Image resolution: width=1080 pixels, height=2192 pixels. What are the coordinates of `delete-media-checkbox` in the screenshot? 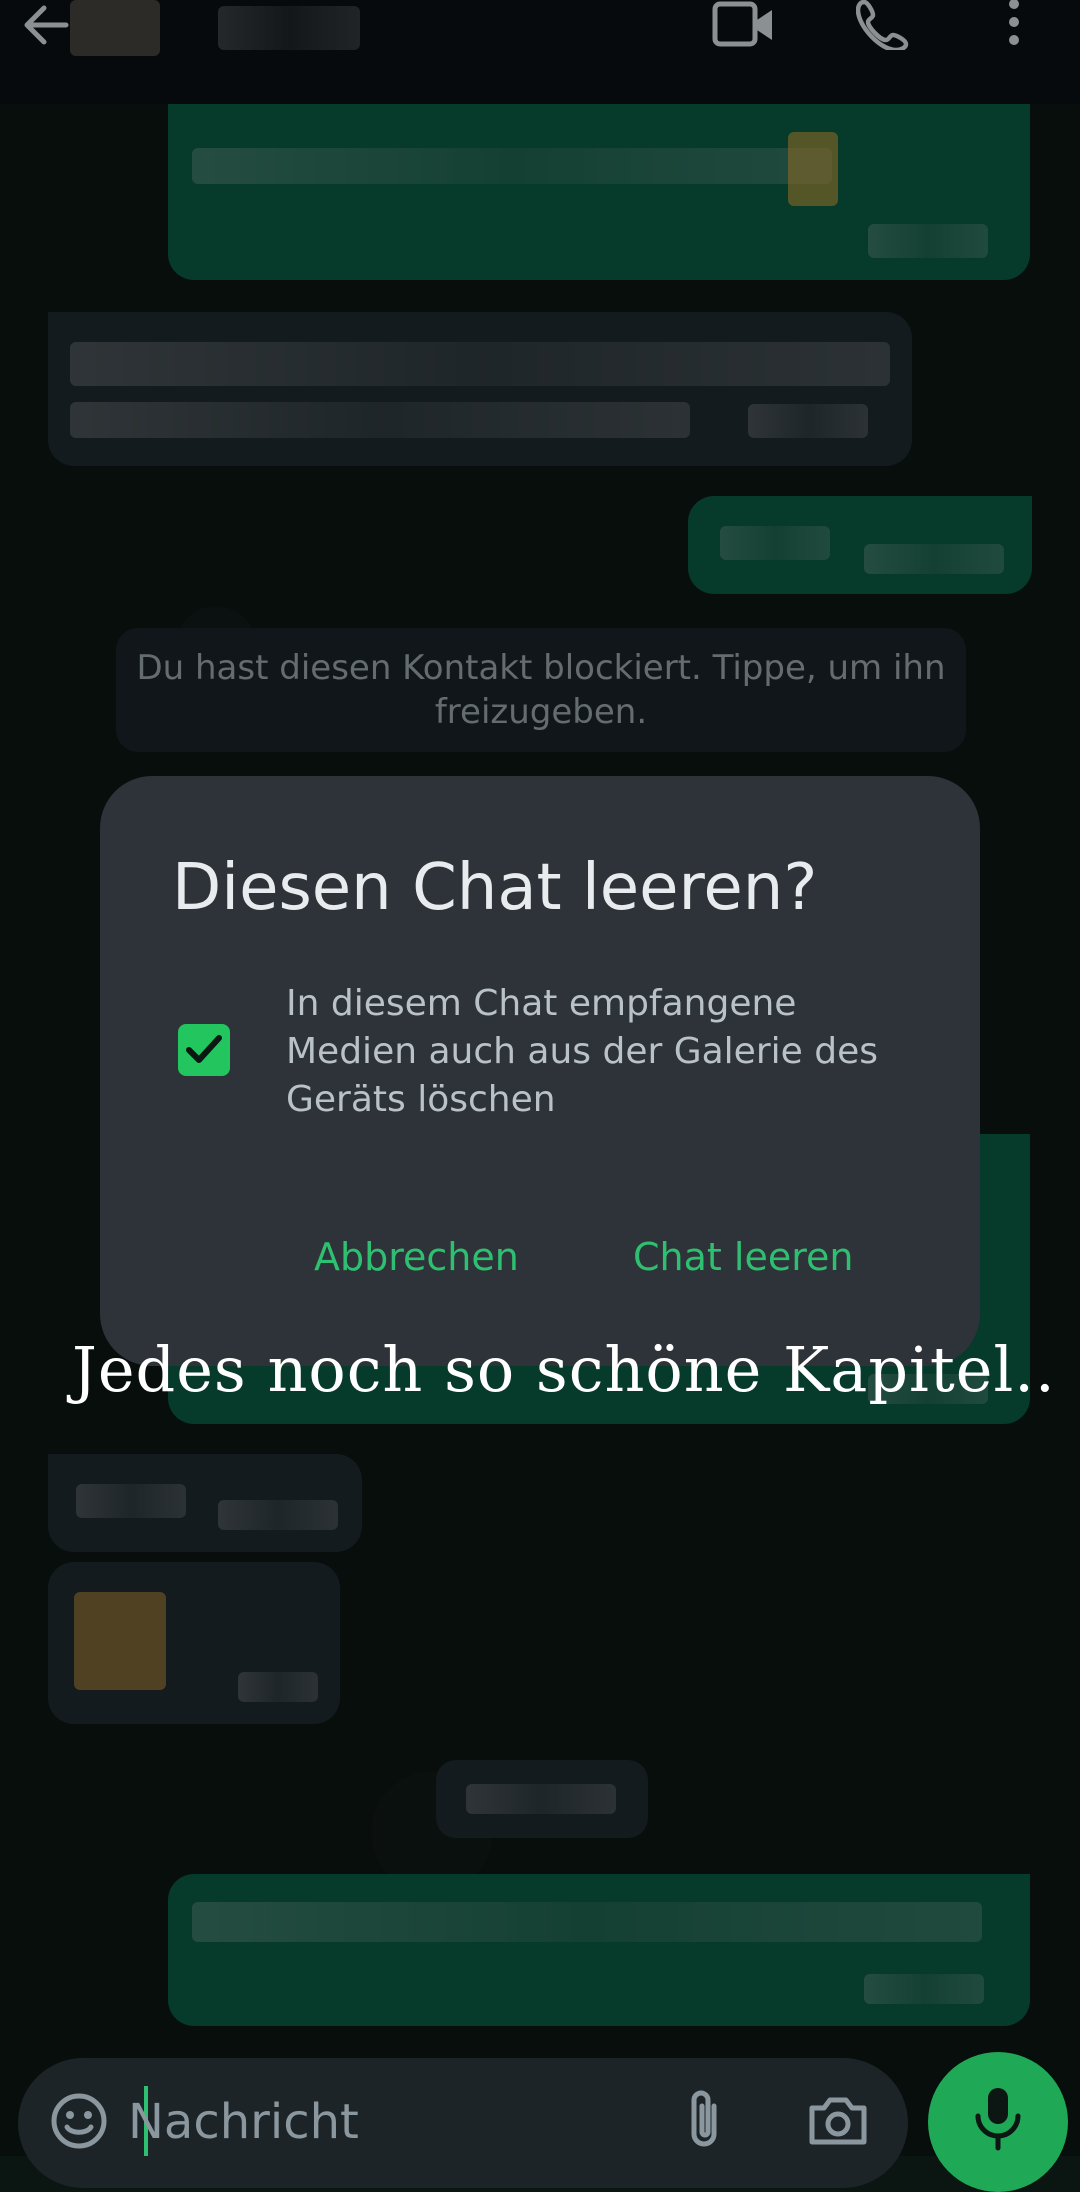 It's located at (204, 1050).